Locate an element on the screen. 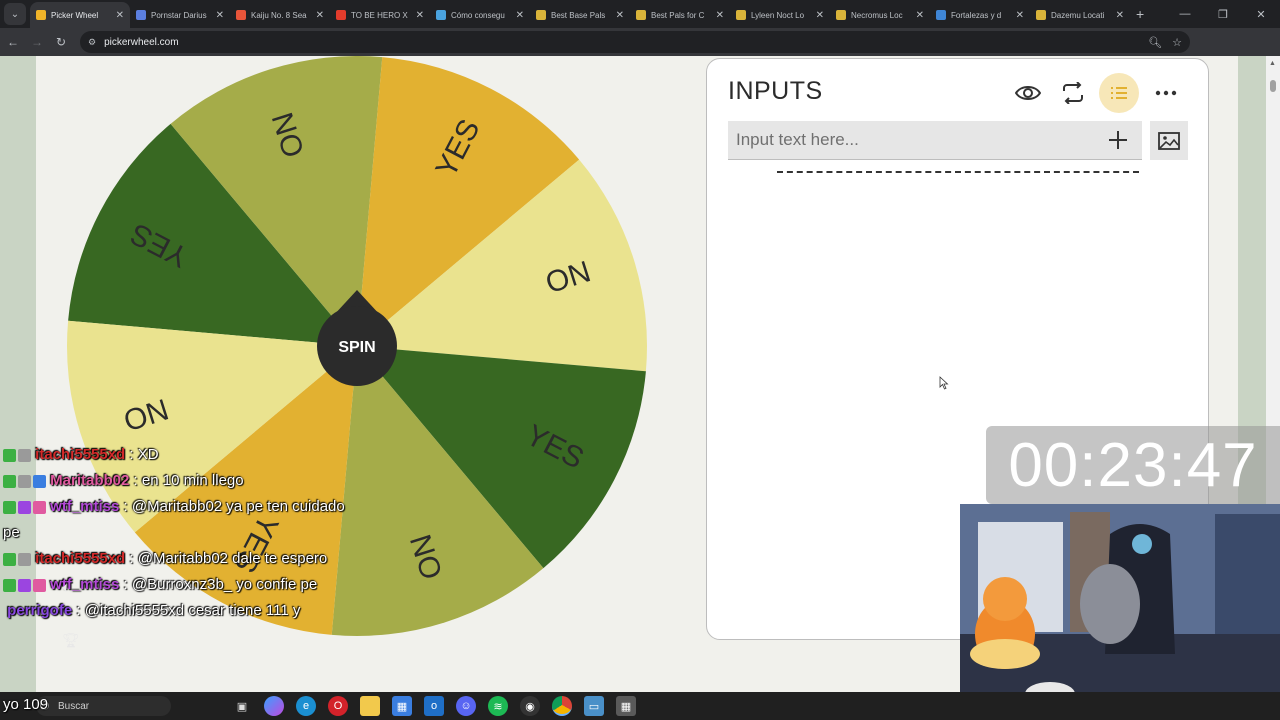 The image size is (1280, 720). add-entry-plus-icon is located at coordinates (1118, 140).